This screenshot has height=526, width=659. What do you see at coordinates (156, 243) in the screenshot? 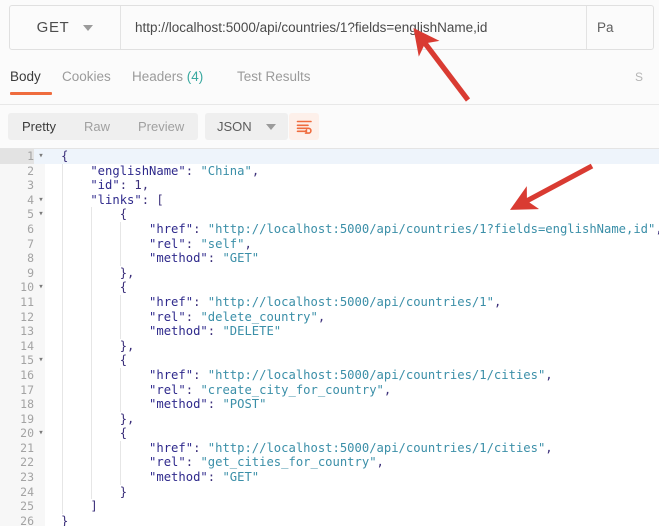
I see `code-text: "rel": "self",` at bounding box center [156, 243].